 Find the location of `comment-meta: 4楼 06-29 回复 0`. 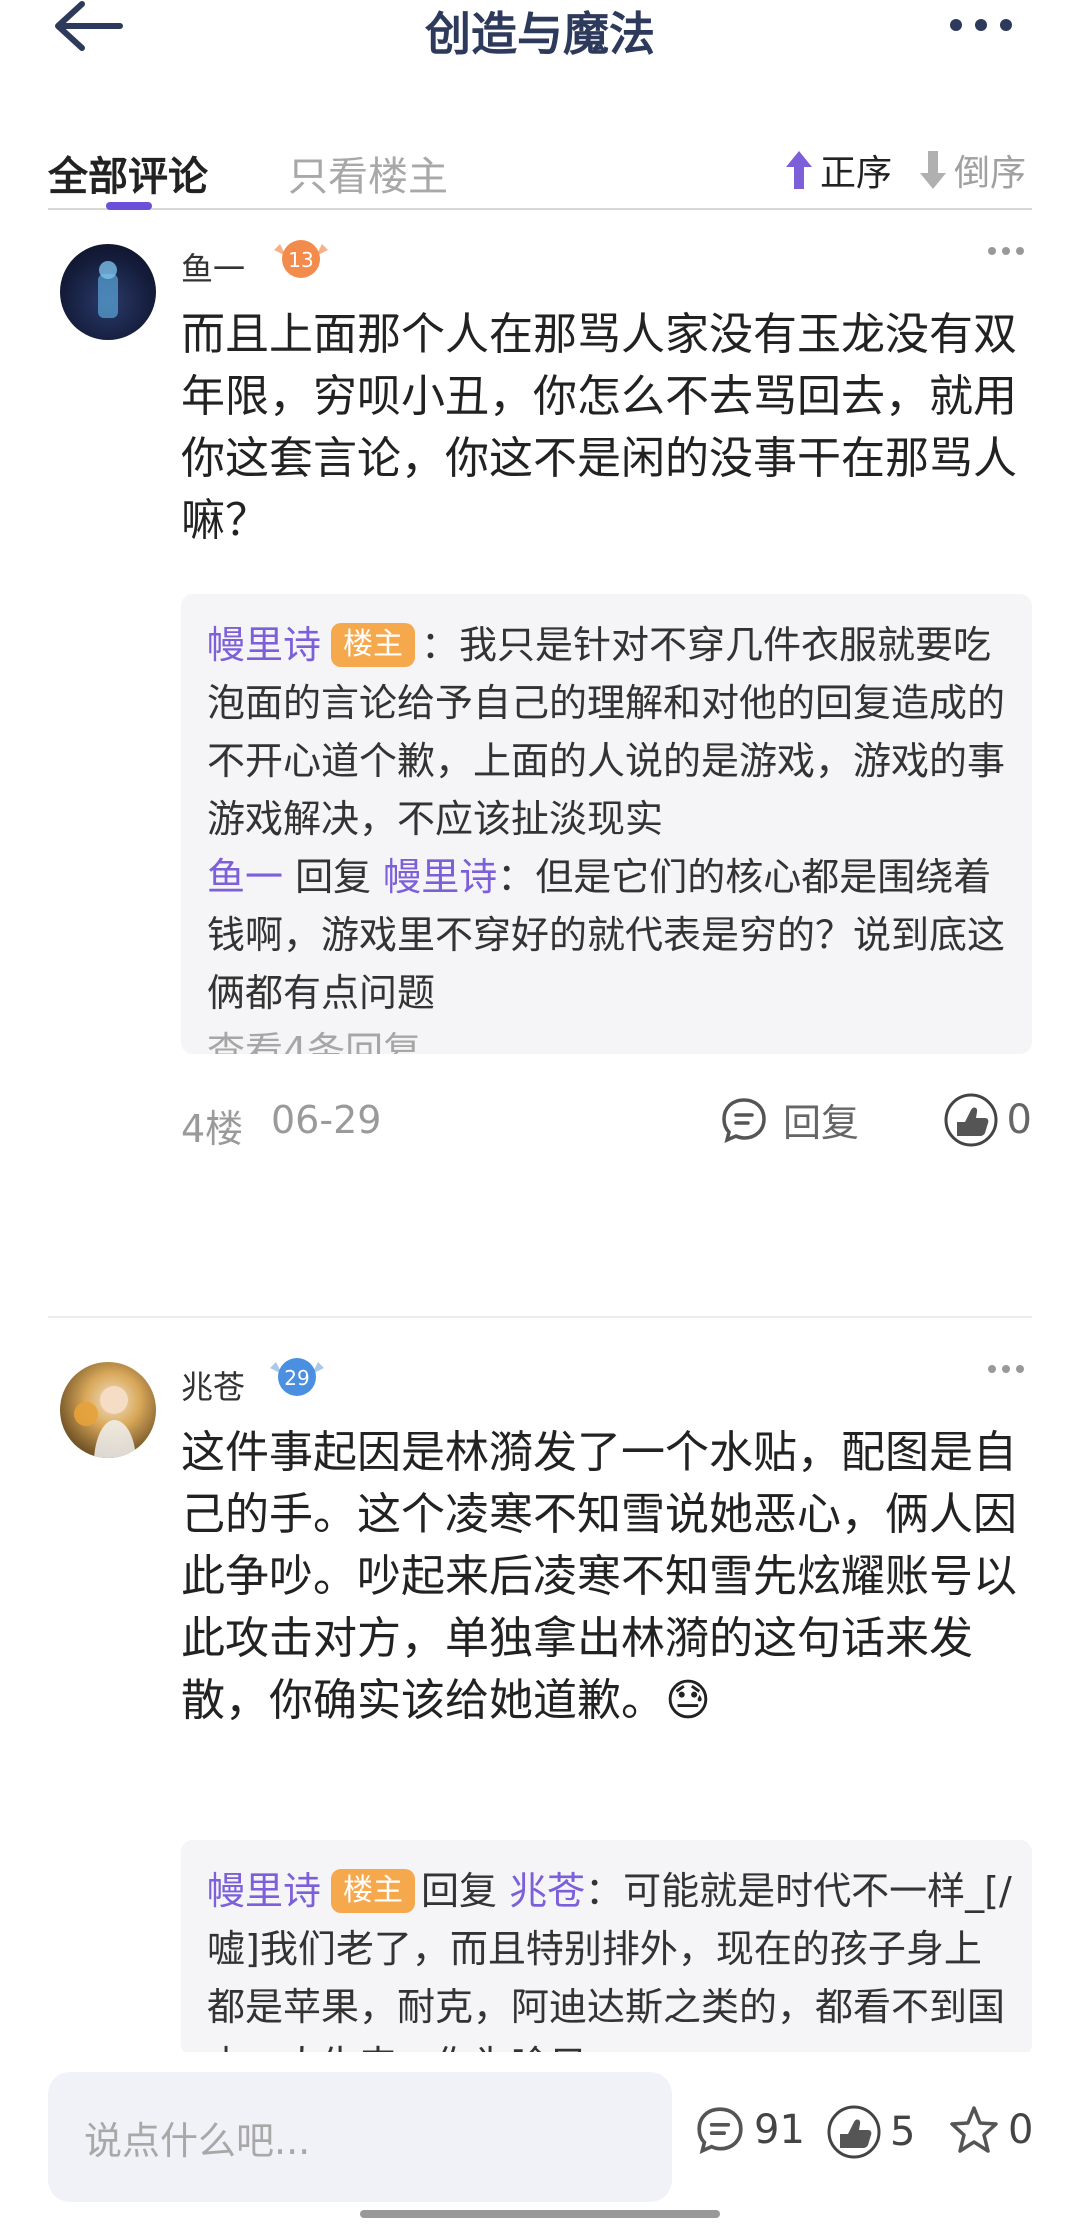

comment-meta: 4楼 06-29 回复 0 is located at coordinates (606, 1122).